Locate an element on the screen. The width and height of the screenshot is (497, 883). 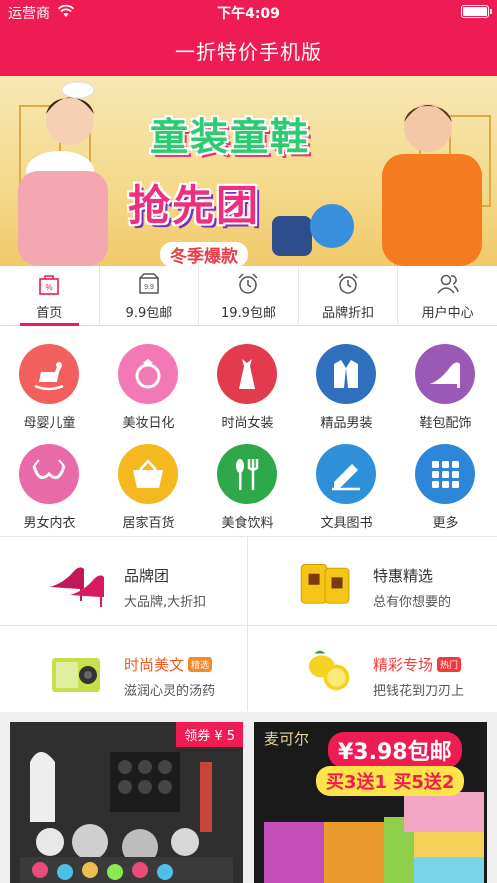
category-label: 居家百货 is located at coordinates (148, 523).